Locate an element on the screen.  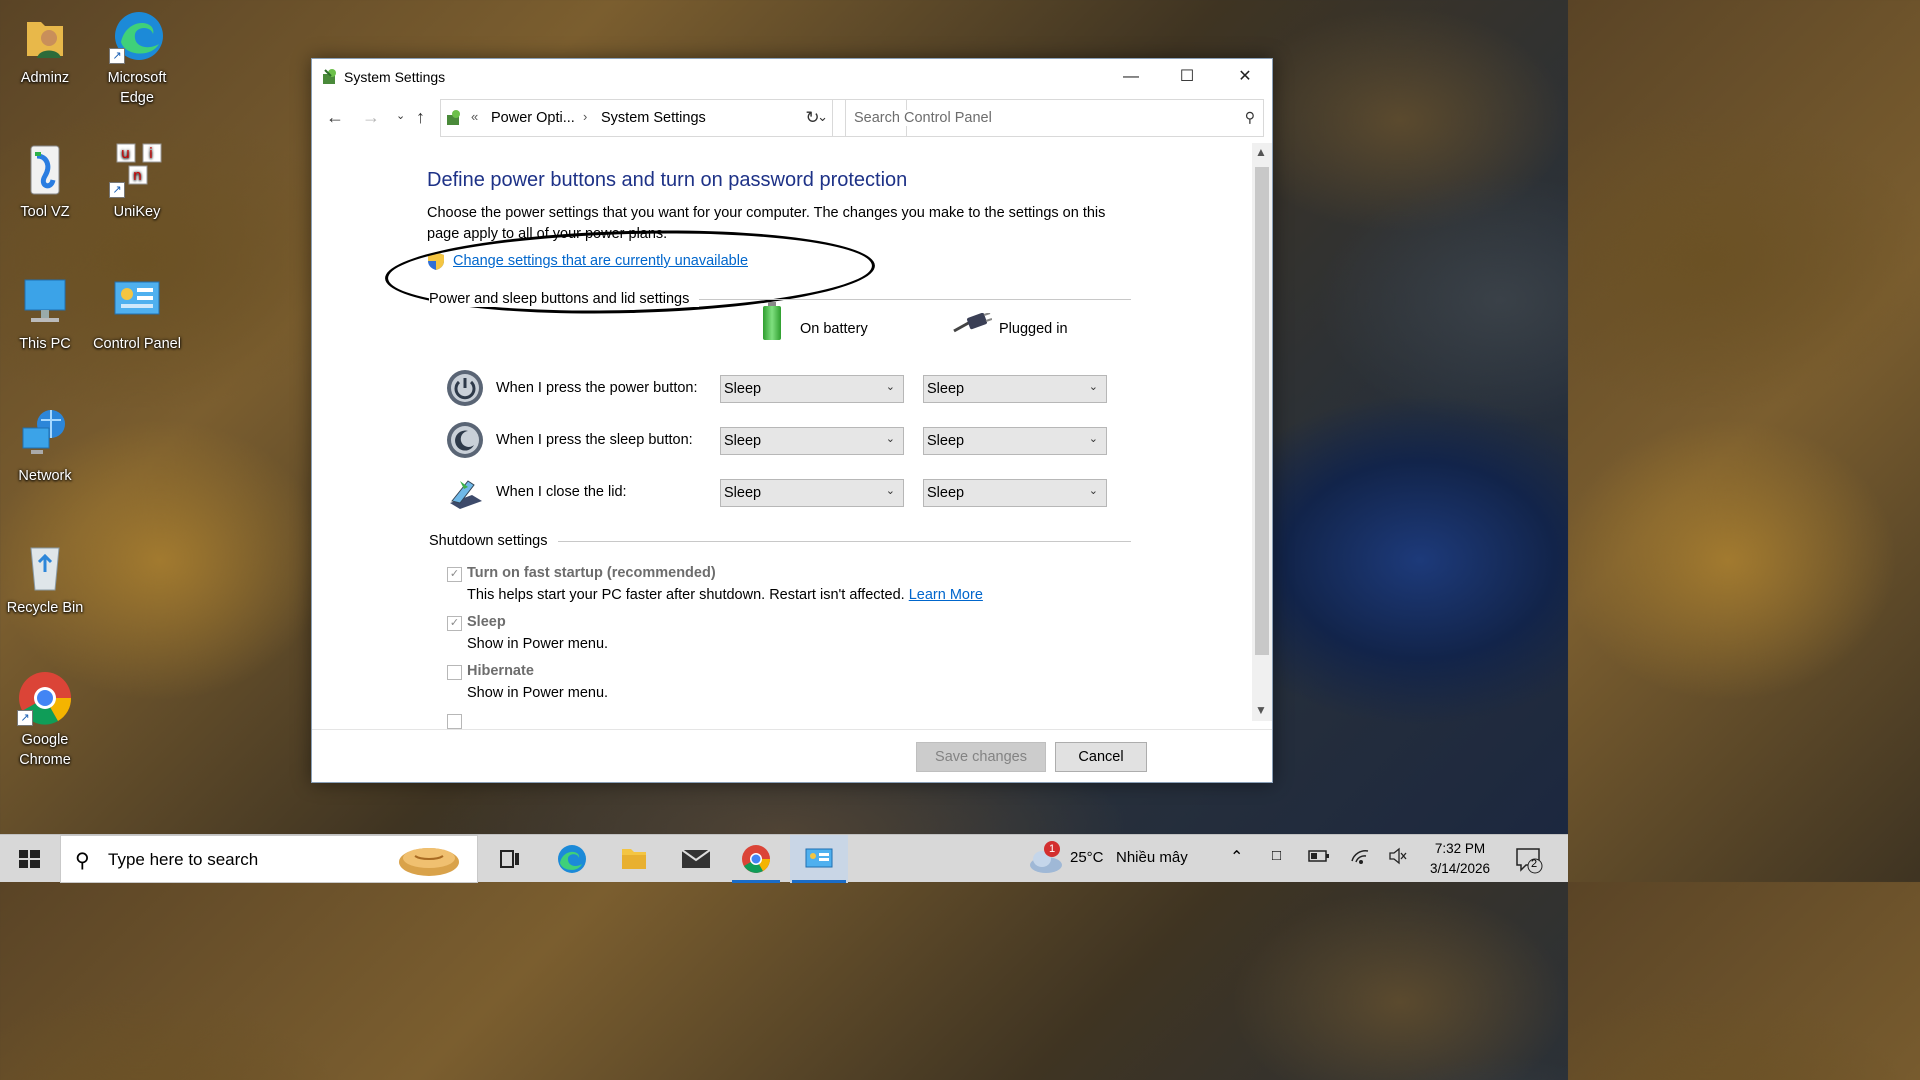
sleep-button-battery-select: Sleep ⌄ is located at coordinates (812, 441).